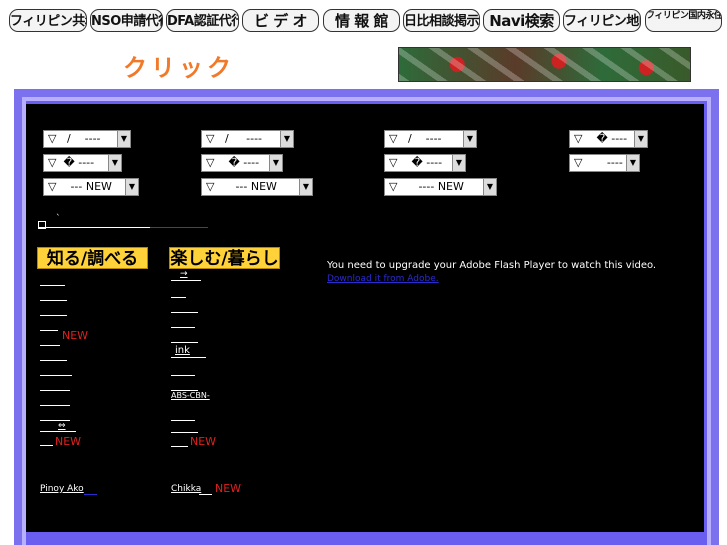 The image size is (727, 545). What do you see at coordinates (179, 227) in the screenshot?
I see `divider-link-red` at bounding box center [179, 227].